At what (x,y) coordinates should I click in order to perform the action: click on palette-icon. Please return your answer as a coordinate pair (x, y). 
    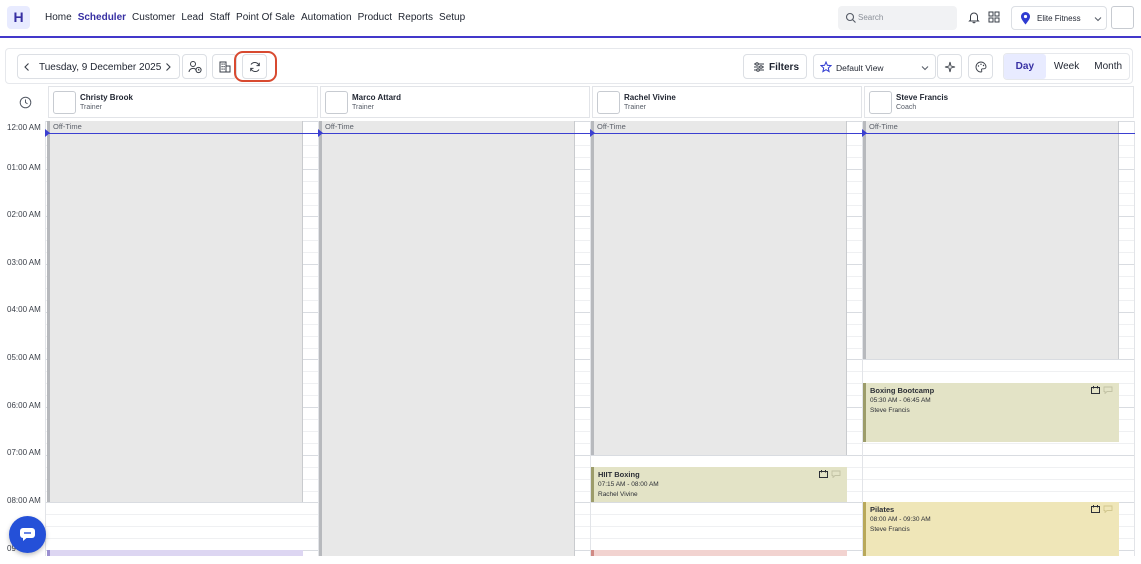
    Looking at the image, I should click on (981, 67).